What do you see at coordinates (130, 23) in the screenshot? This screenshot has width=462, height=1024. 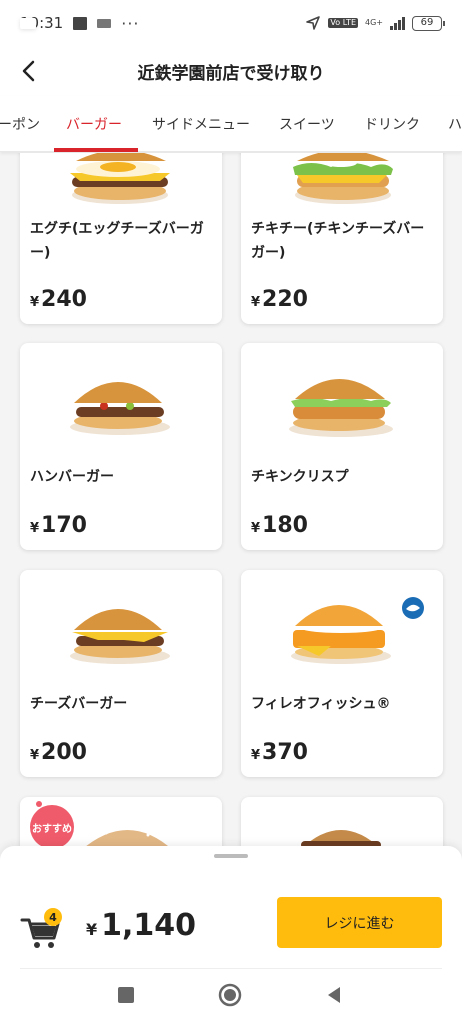 I see `more-notifications-icon: ···` at bounding box center [130, 23].